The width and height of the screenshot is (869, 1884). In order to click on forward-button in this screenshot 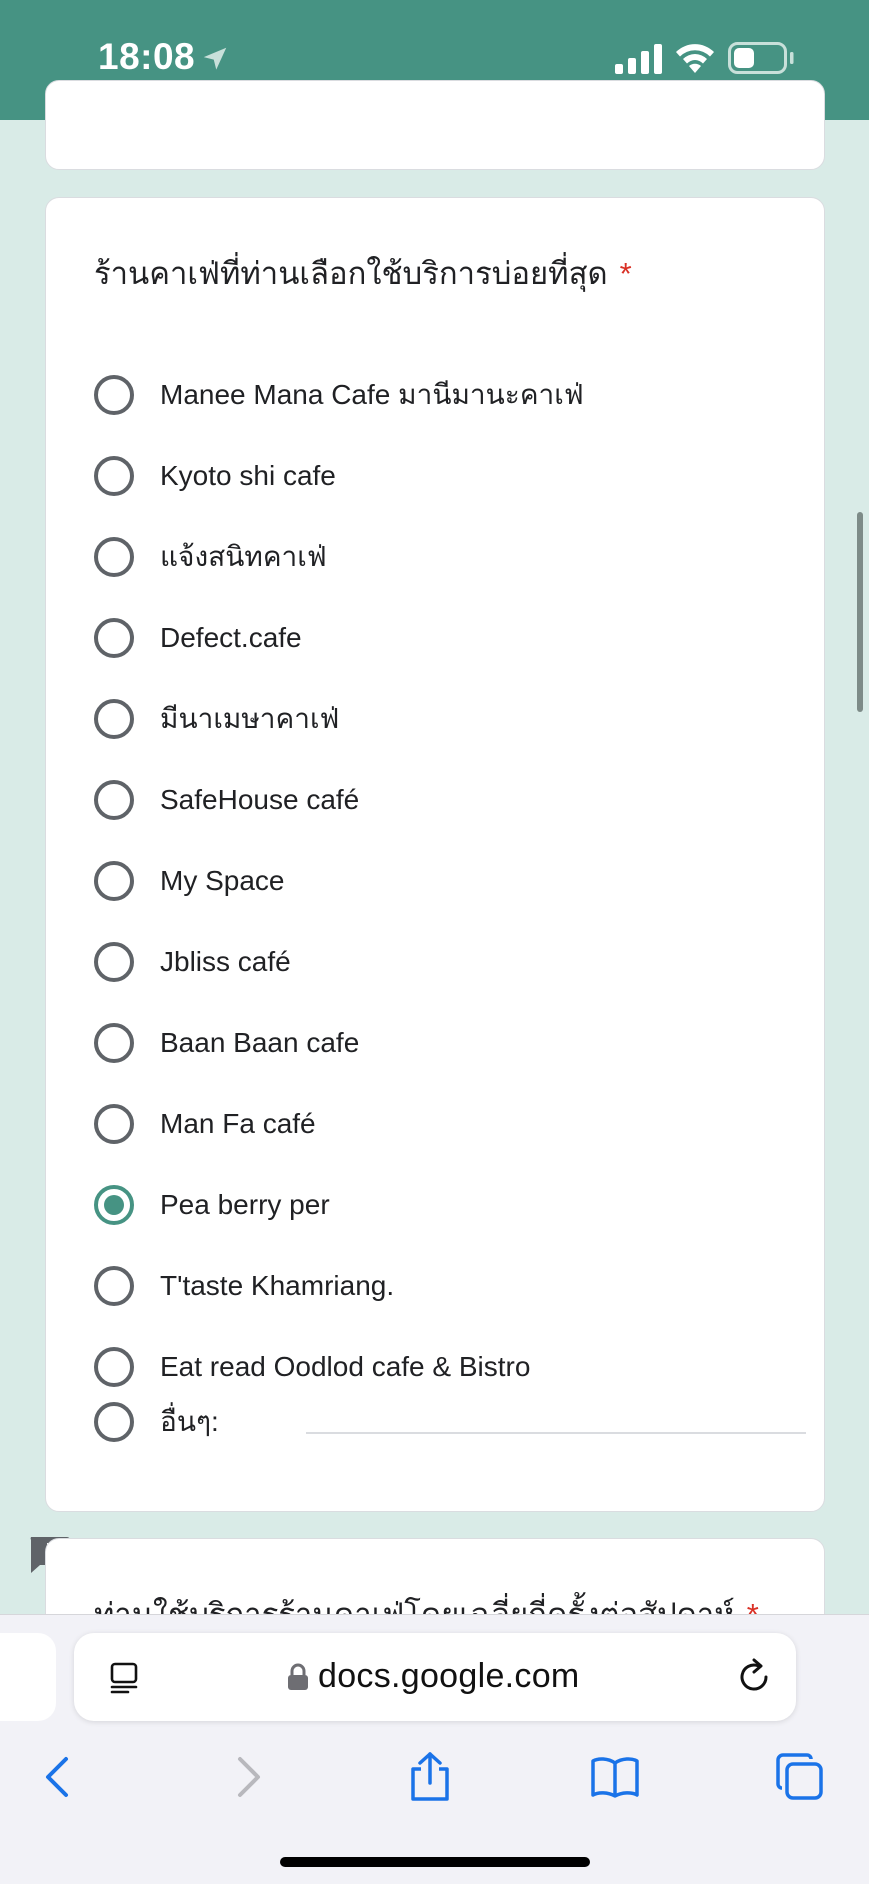, I will do `click(248, 1777)`.